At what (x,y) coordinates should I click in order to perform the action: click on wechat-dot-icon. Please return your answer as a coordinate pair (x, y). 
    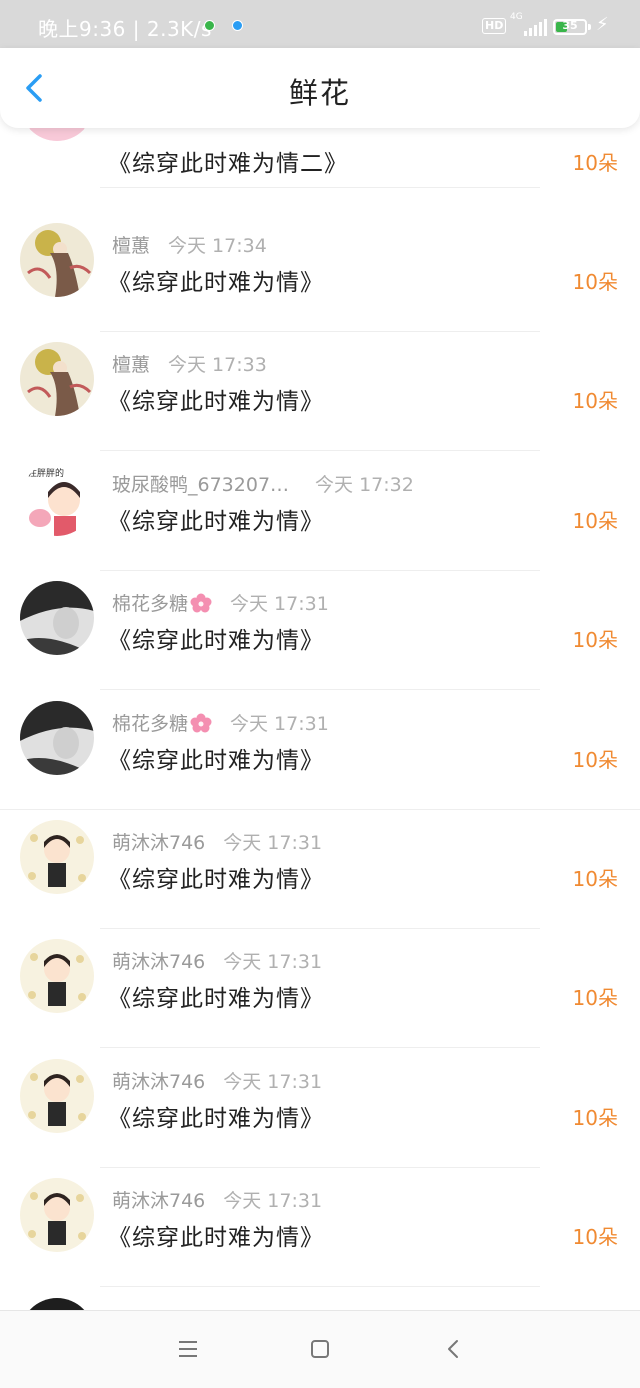
    Looking at the image, I should click on (209, 25).